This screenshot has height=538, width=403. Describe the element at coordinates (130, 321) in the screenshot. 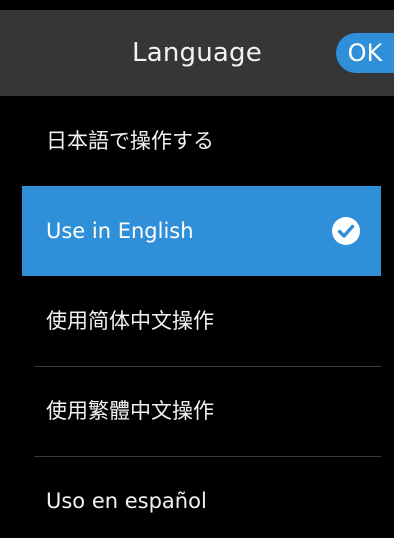

I see `language-label: 使用简体中文操作` at that location.